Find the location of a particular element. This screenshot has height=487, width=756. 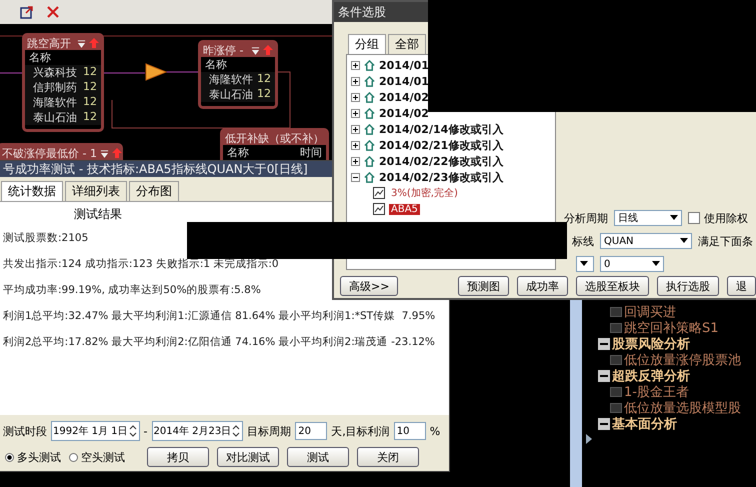

strategy-node: 低开补缺（或不补） 名称 时间 is located at coordinates (274, 144).